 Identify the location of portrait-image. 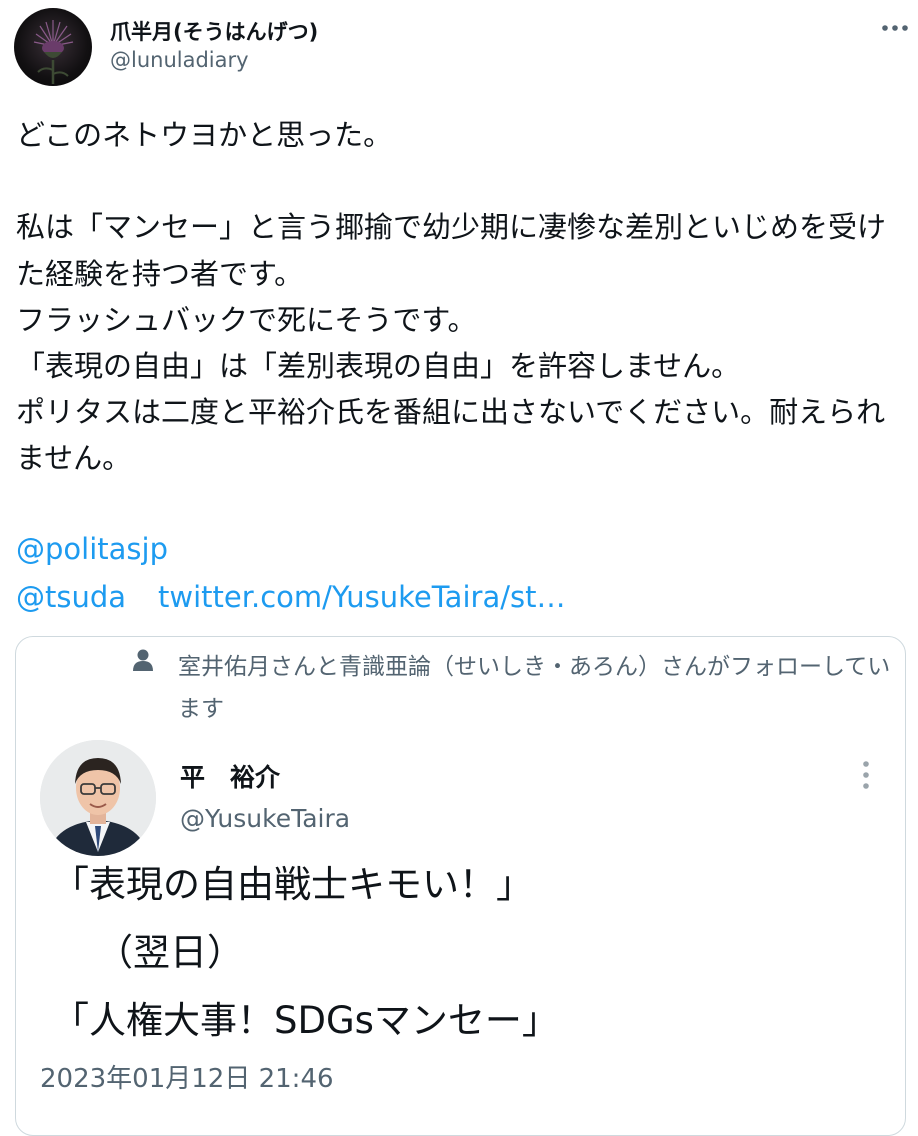
(98, 798).